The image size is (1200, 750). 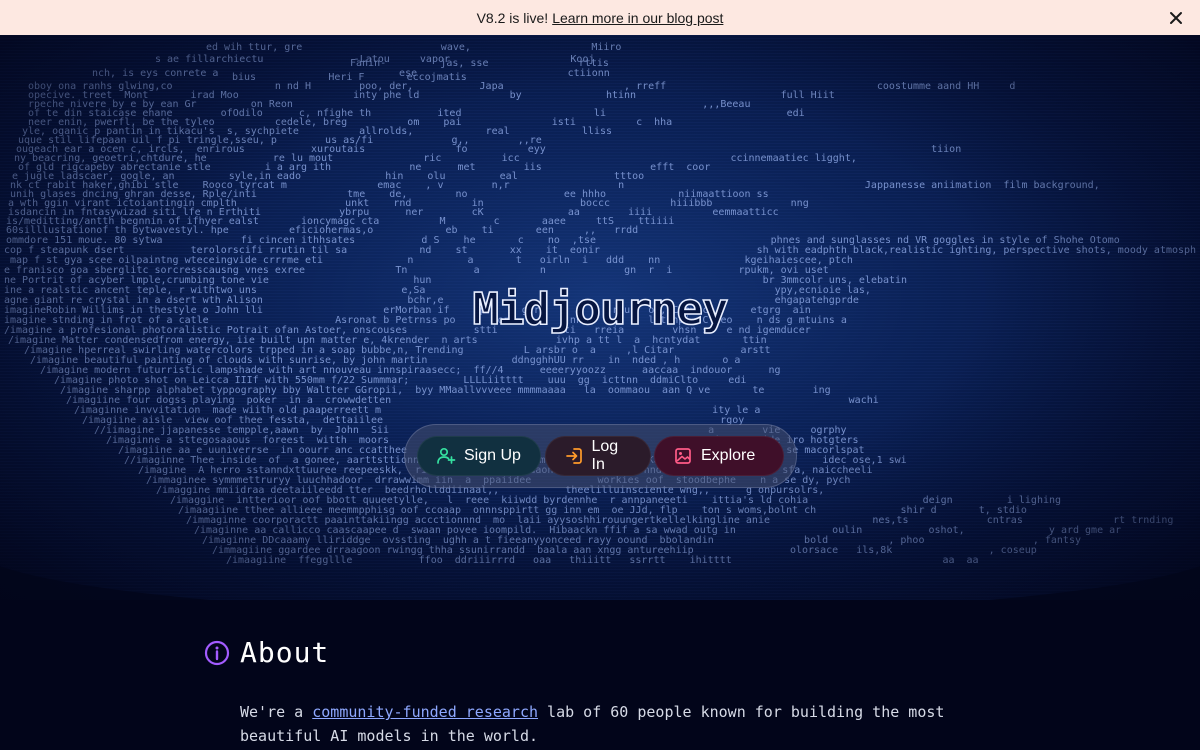 I want to click on auth-button-bar: Sign Up Log In Explore, so click(x=600, y=456).